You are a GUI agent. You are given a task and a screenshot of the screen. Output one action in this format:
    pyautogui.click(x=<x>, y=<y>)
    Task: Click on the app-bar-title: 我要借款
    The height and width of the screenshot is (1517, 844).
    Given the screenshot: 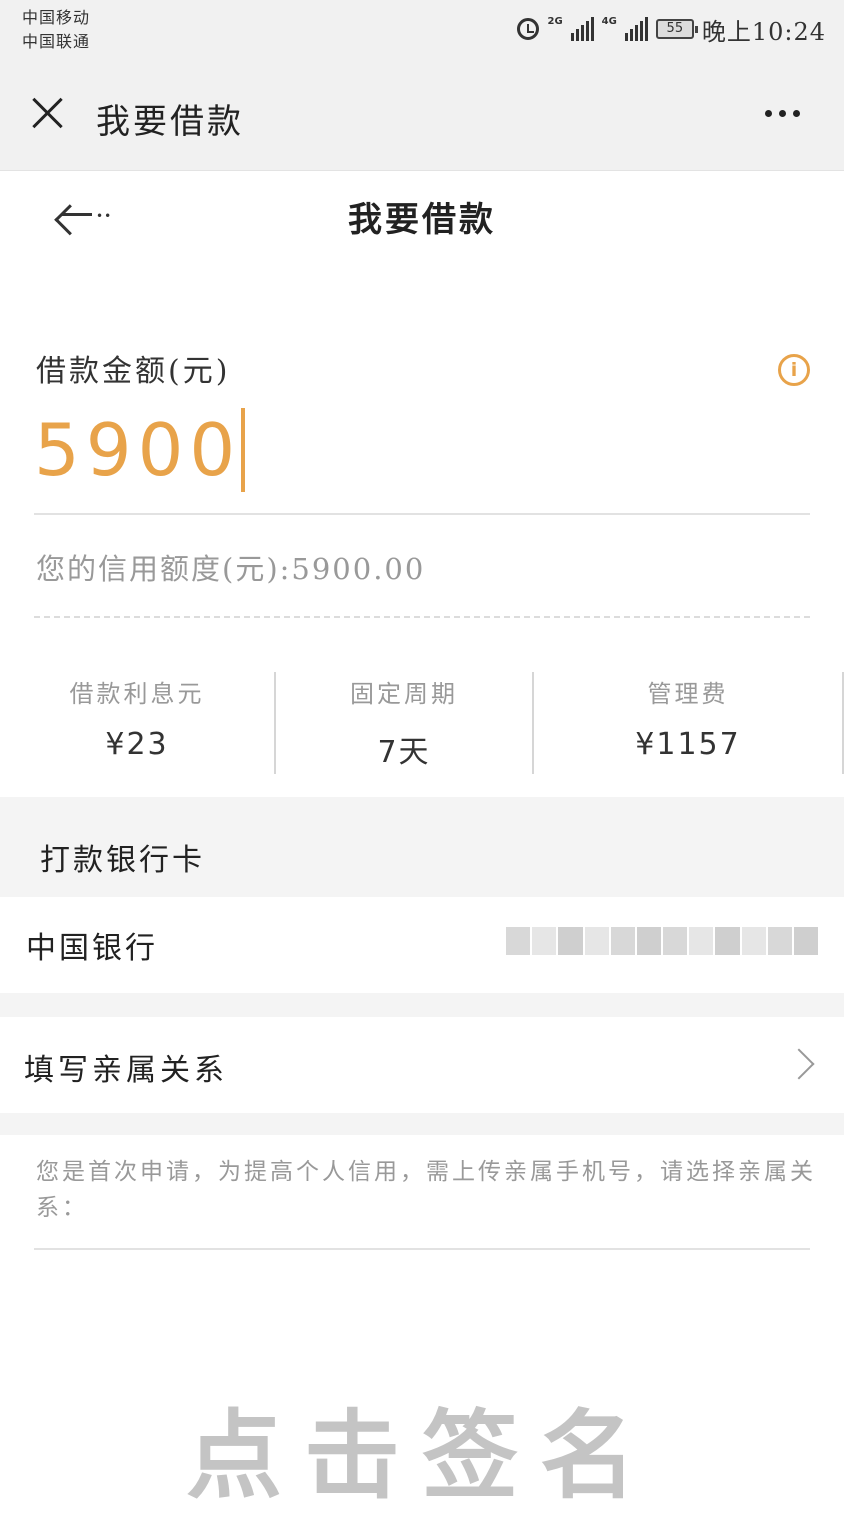 What is the action you would take?
    pyautogui.click(x=170, y=122)
    